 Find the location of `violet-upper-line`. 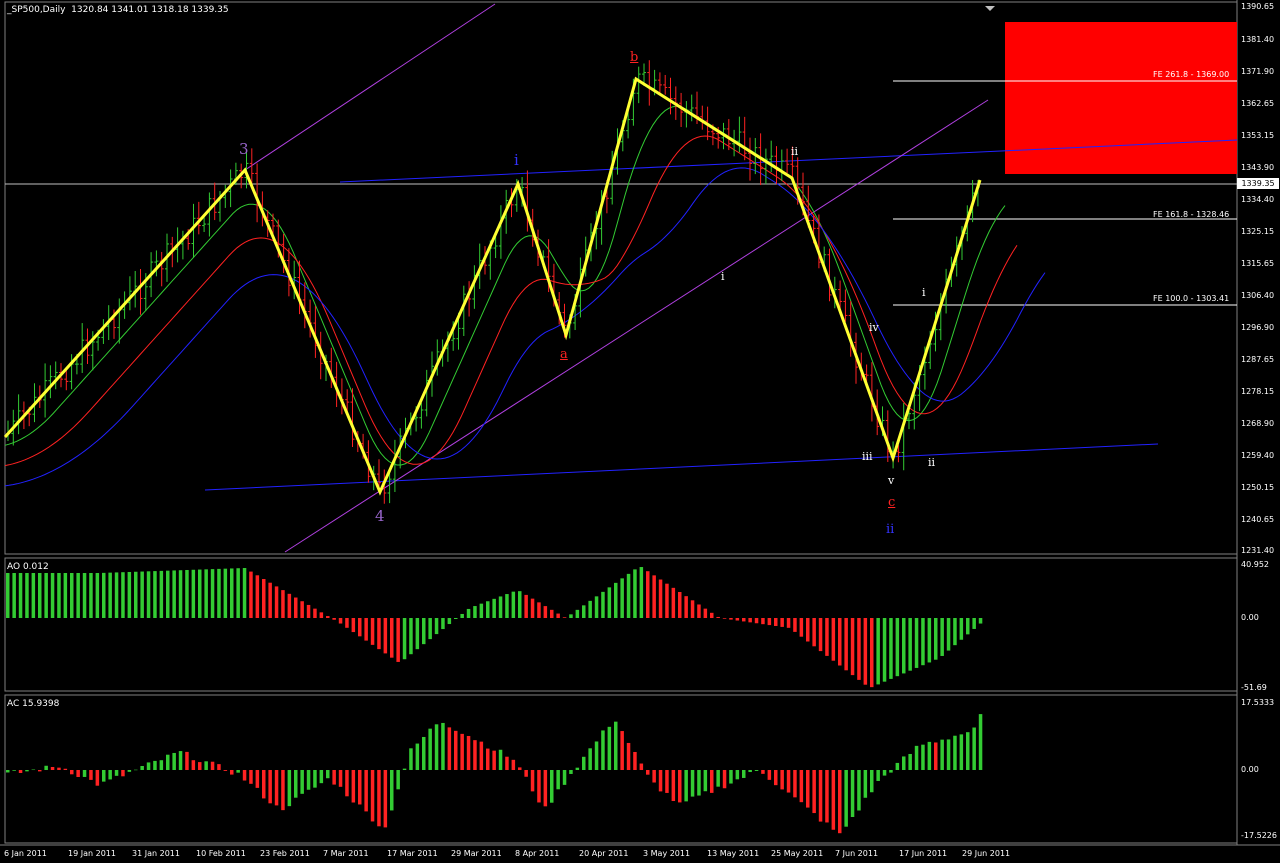

violet-upper-line is located at coordinates (370, 87).